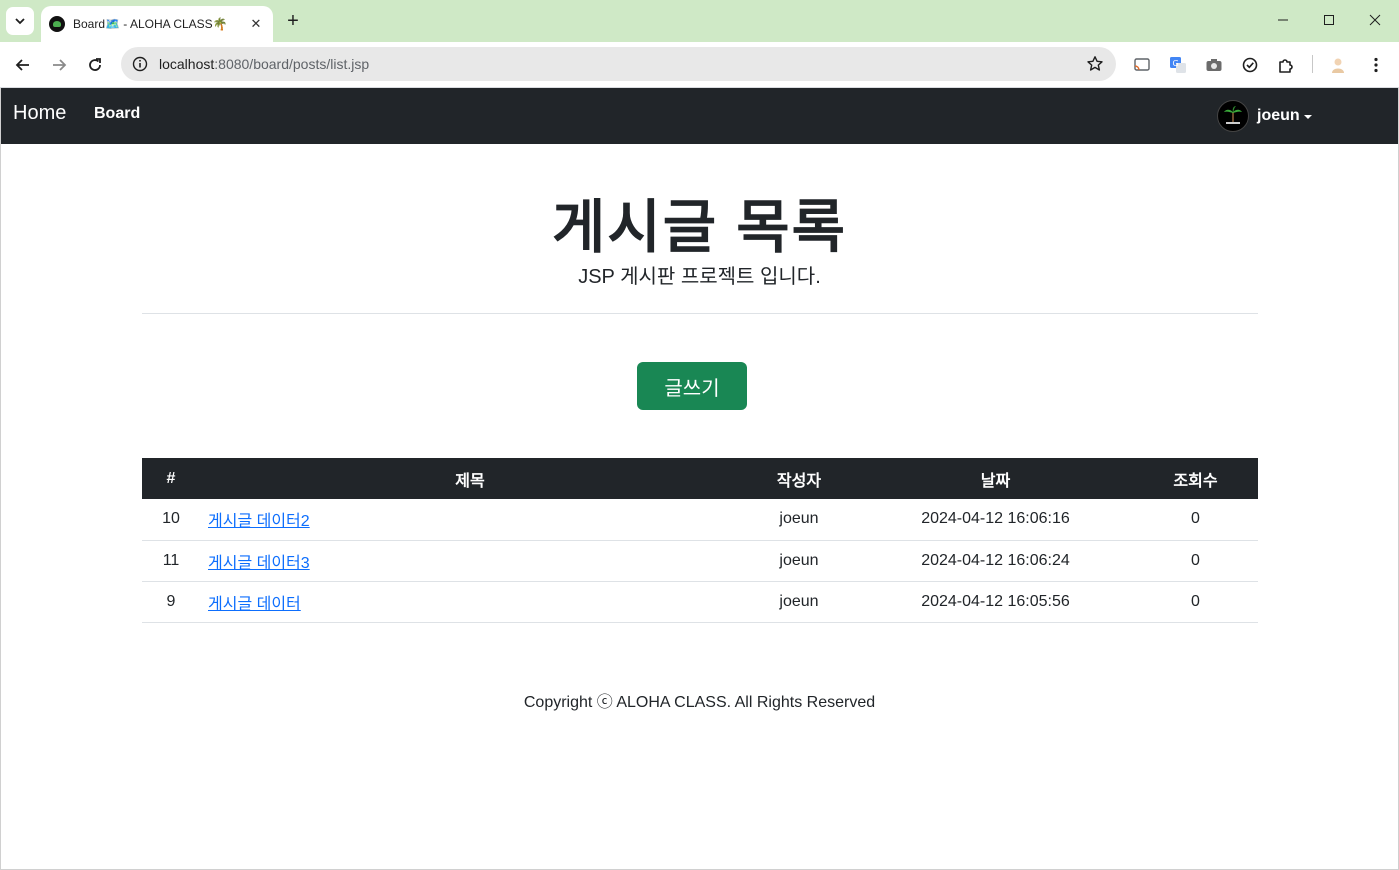  What do you see at coordinates (1338, 65) in the screenshot?
I see `profile-avatar-icon` at bounding box center [1338, 65].